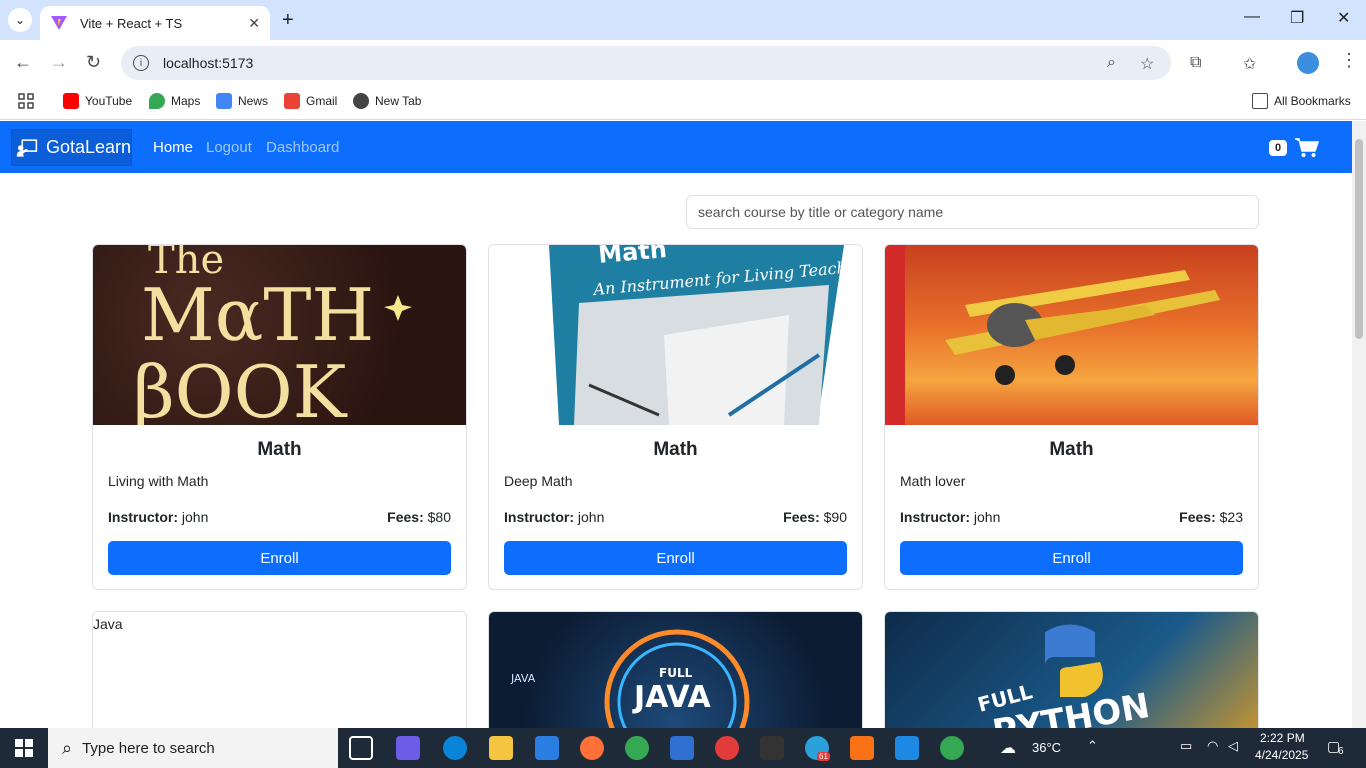 This screenshot has height=768, width=1366. I want to click on svg-text: βOOK, so click(240, 387).